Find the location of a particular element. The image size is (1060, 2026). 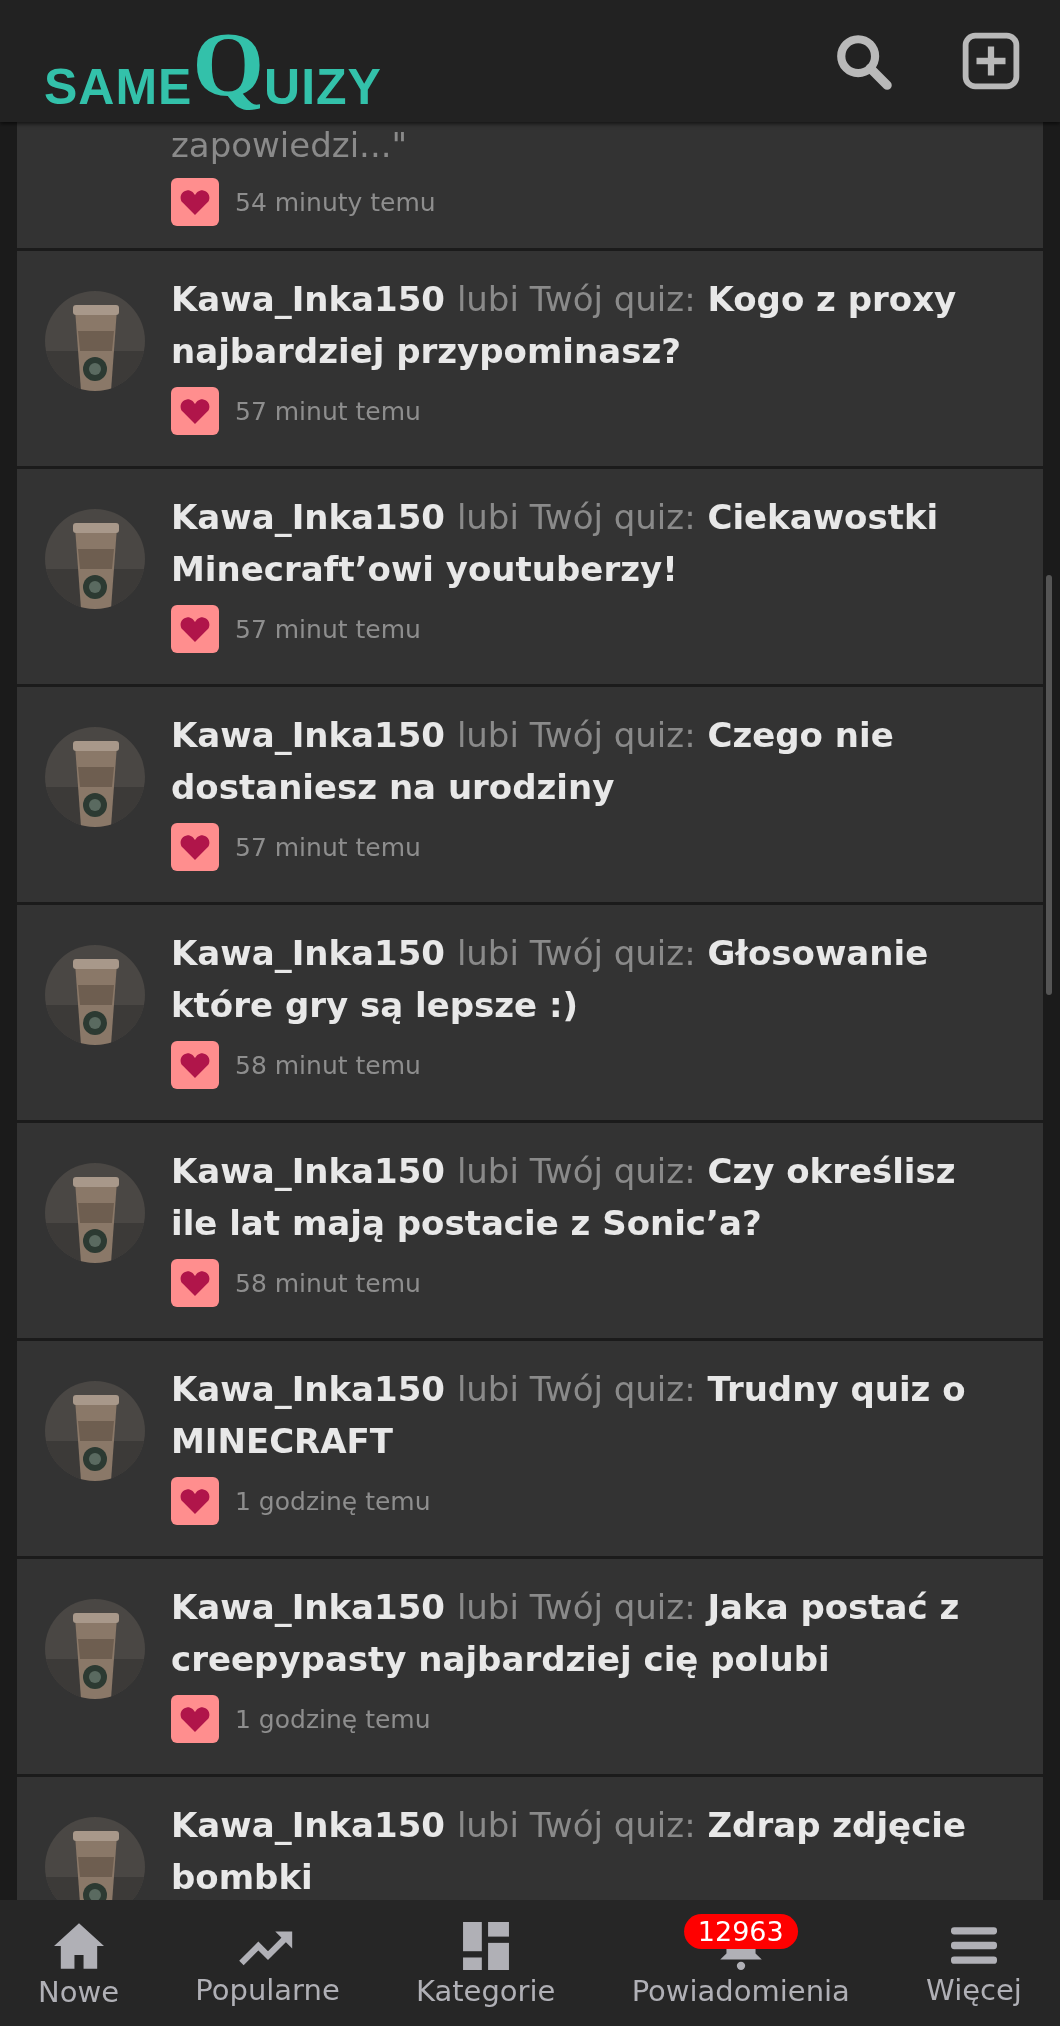

notification-text: Kawa_Inka150 lubi Twój quiz: Czy określisz ile lat mają postacie z Sonic’a? is located at coordinates (564, 1197).